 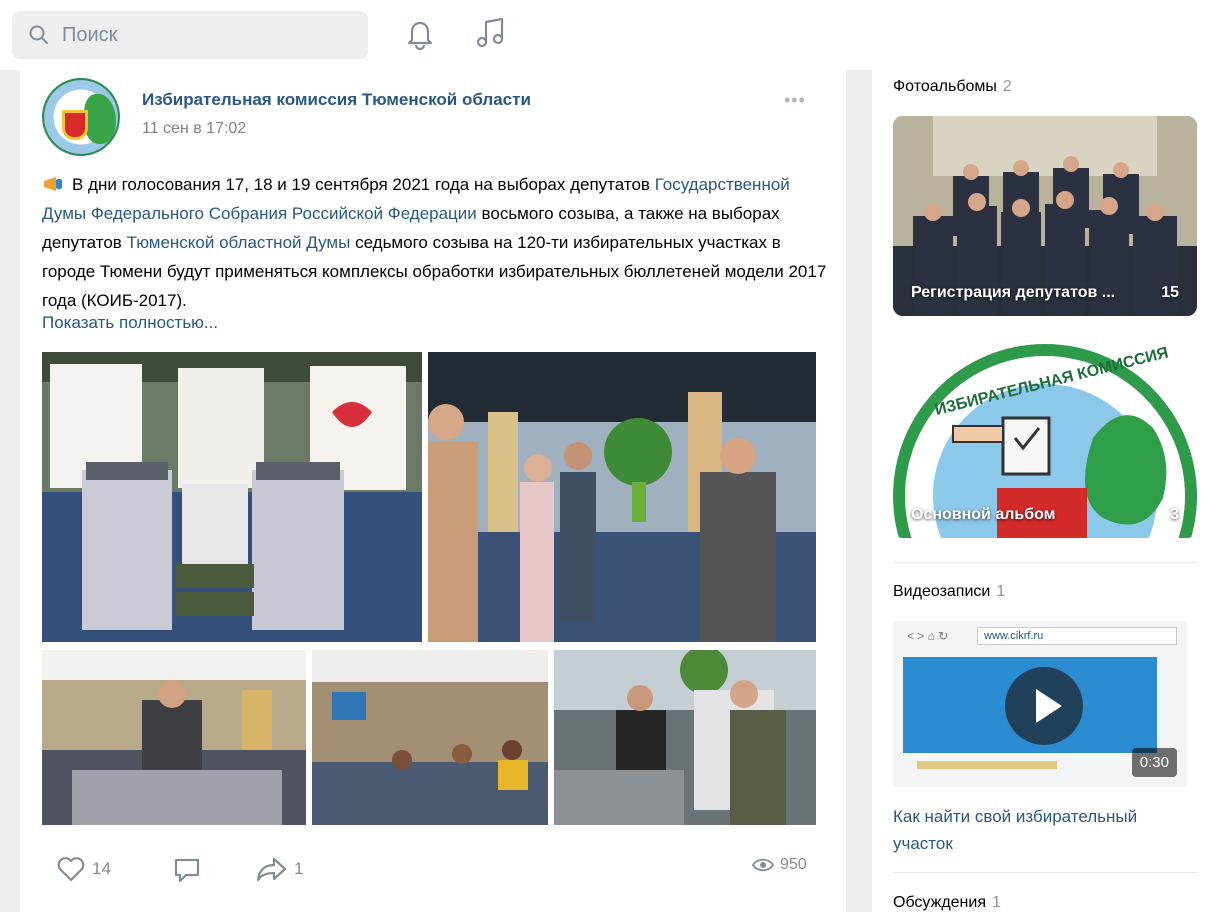 I want to click on view-count: 950, so click(x=793, y=864).